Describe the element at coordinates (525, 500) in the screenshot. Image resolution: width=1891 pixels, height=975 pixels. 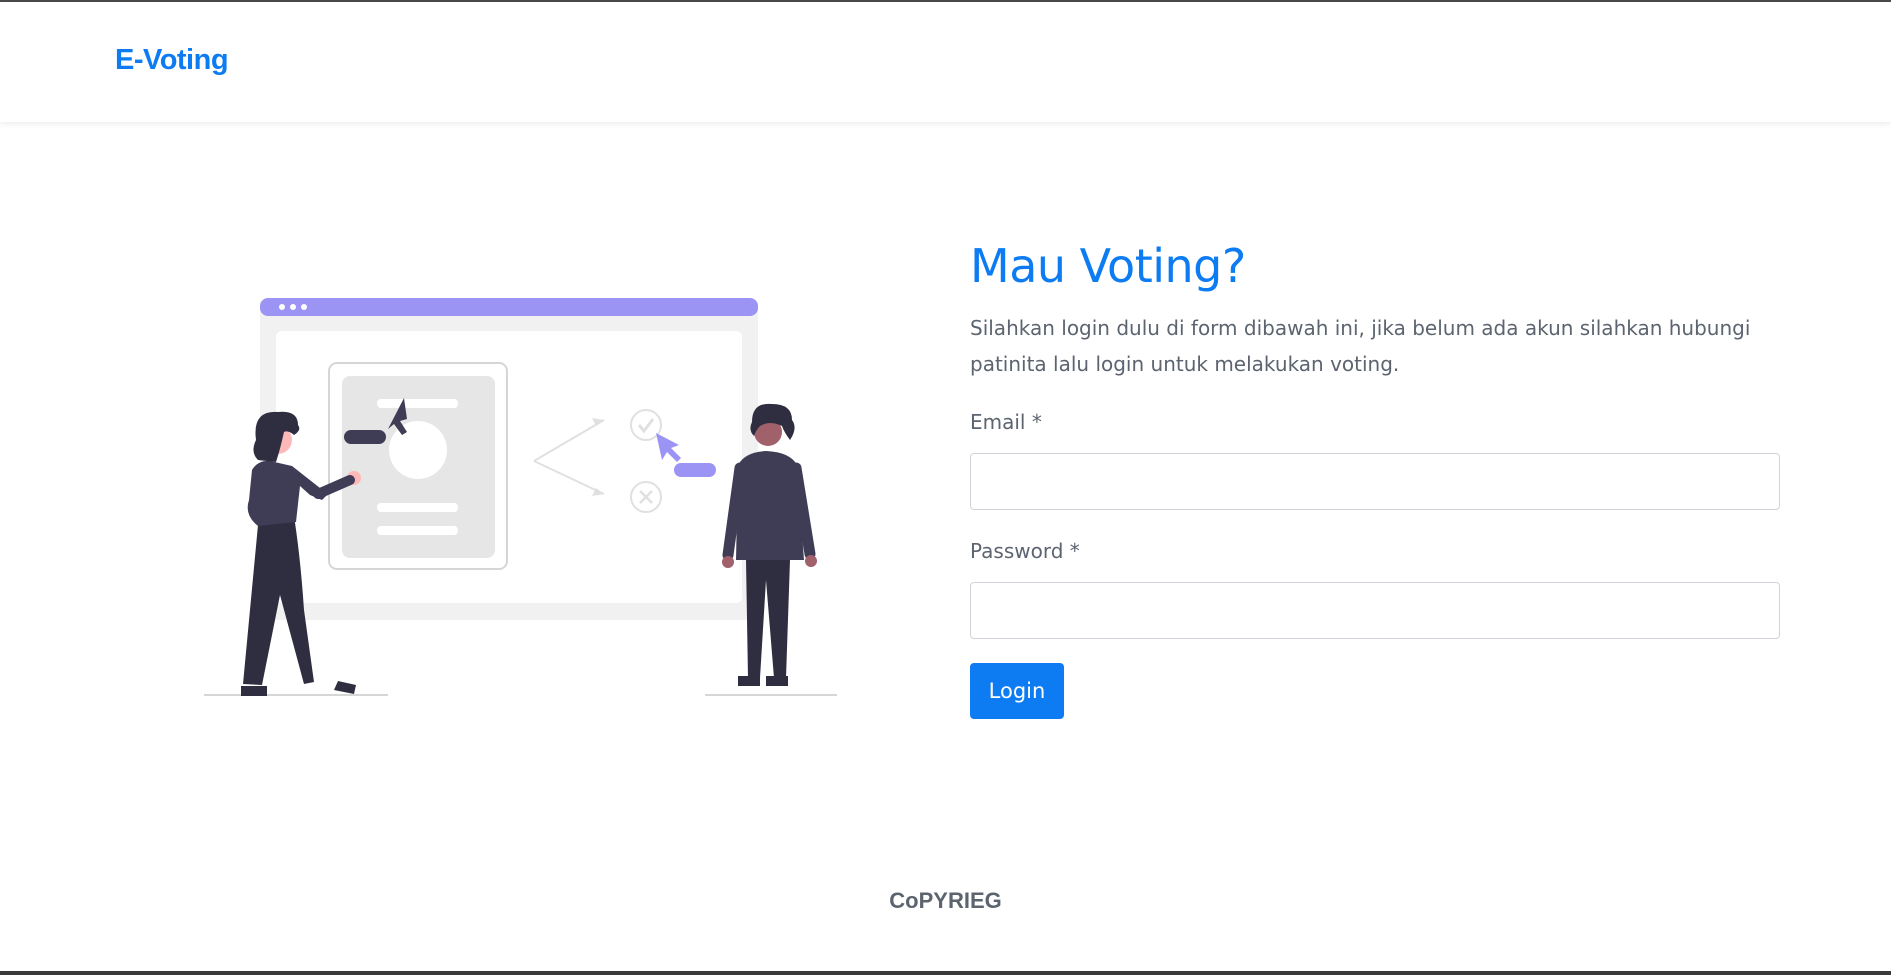
I see `voting-illustration` at that location.